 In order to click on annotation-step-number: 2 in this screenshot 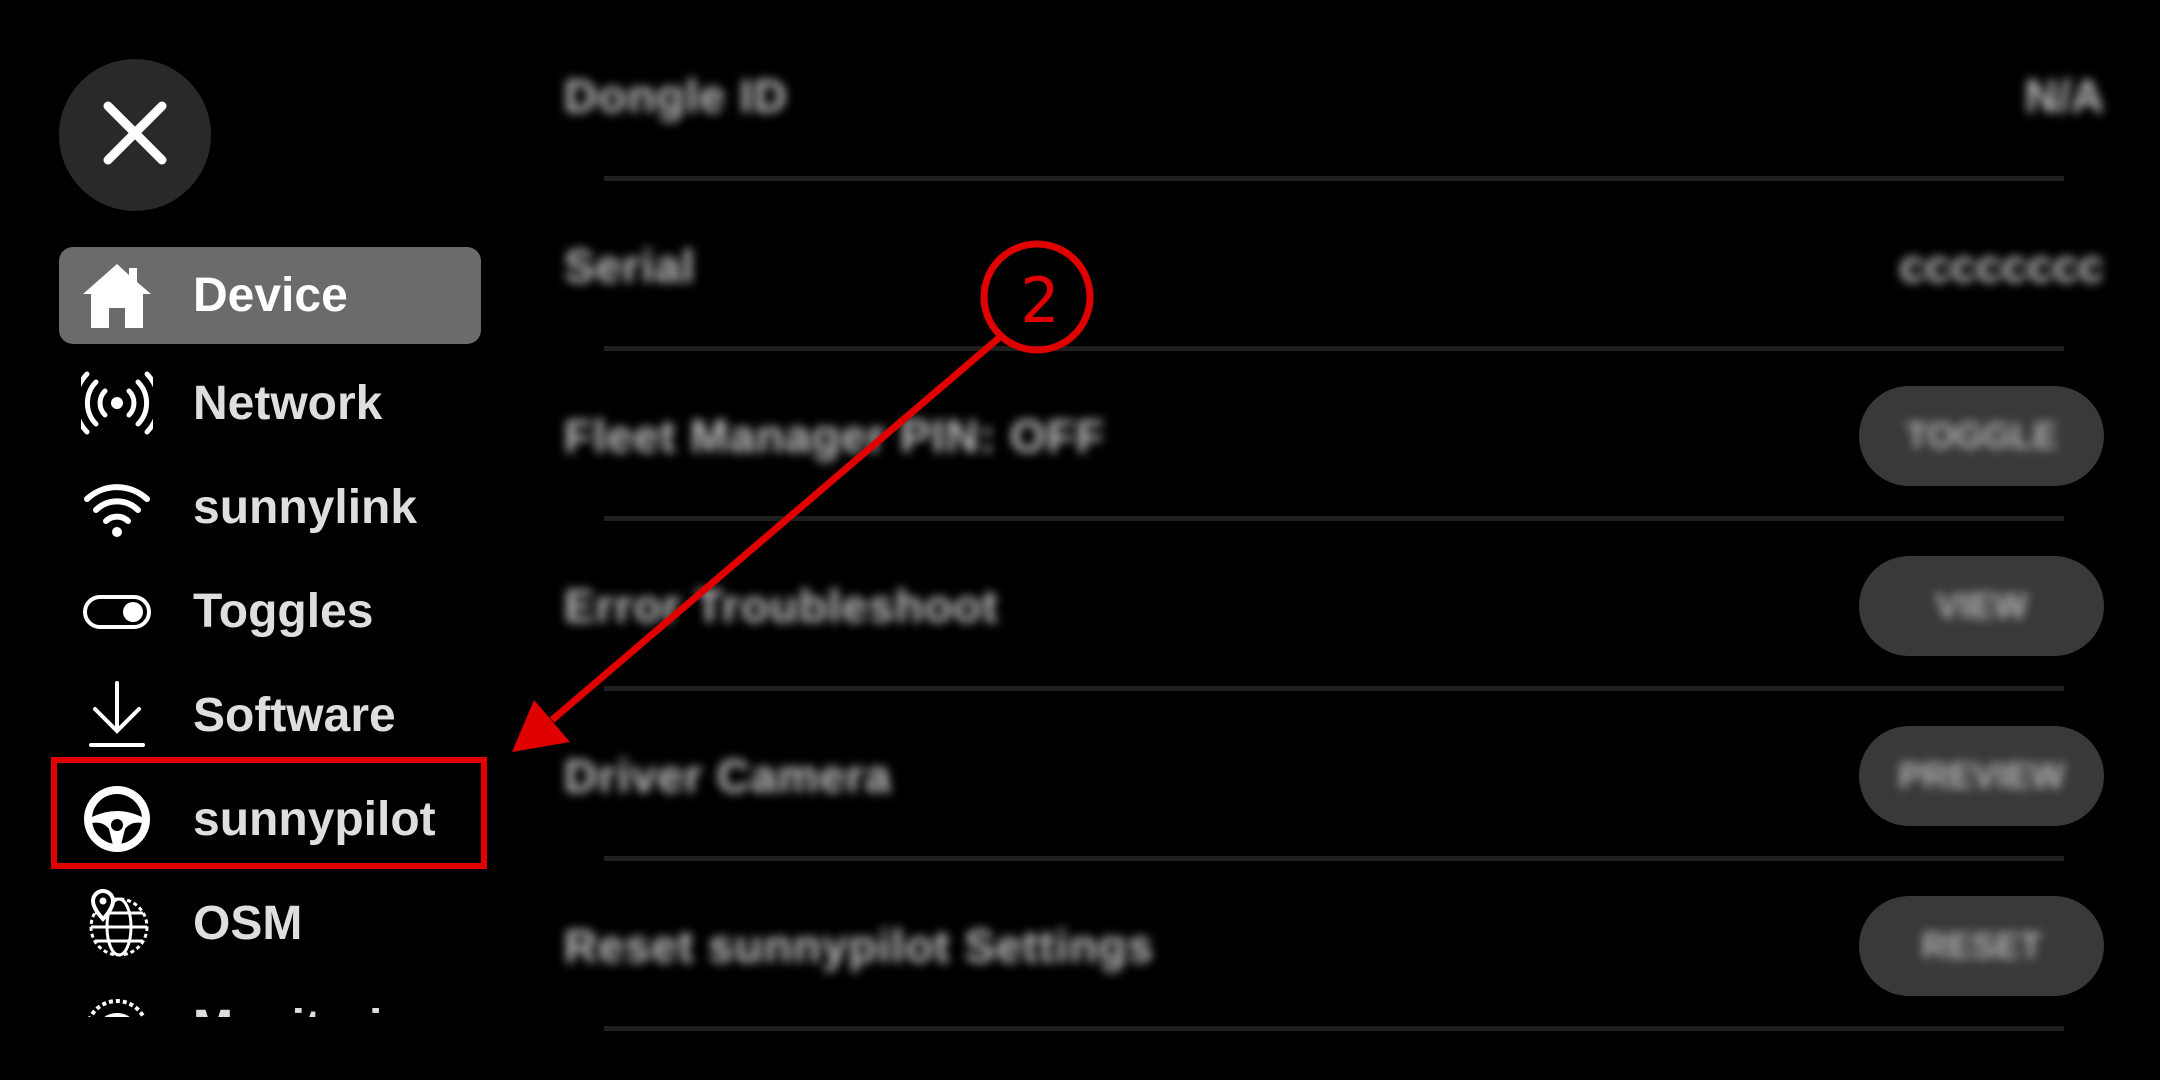, I will do `click(1040, 300)`.